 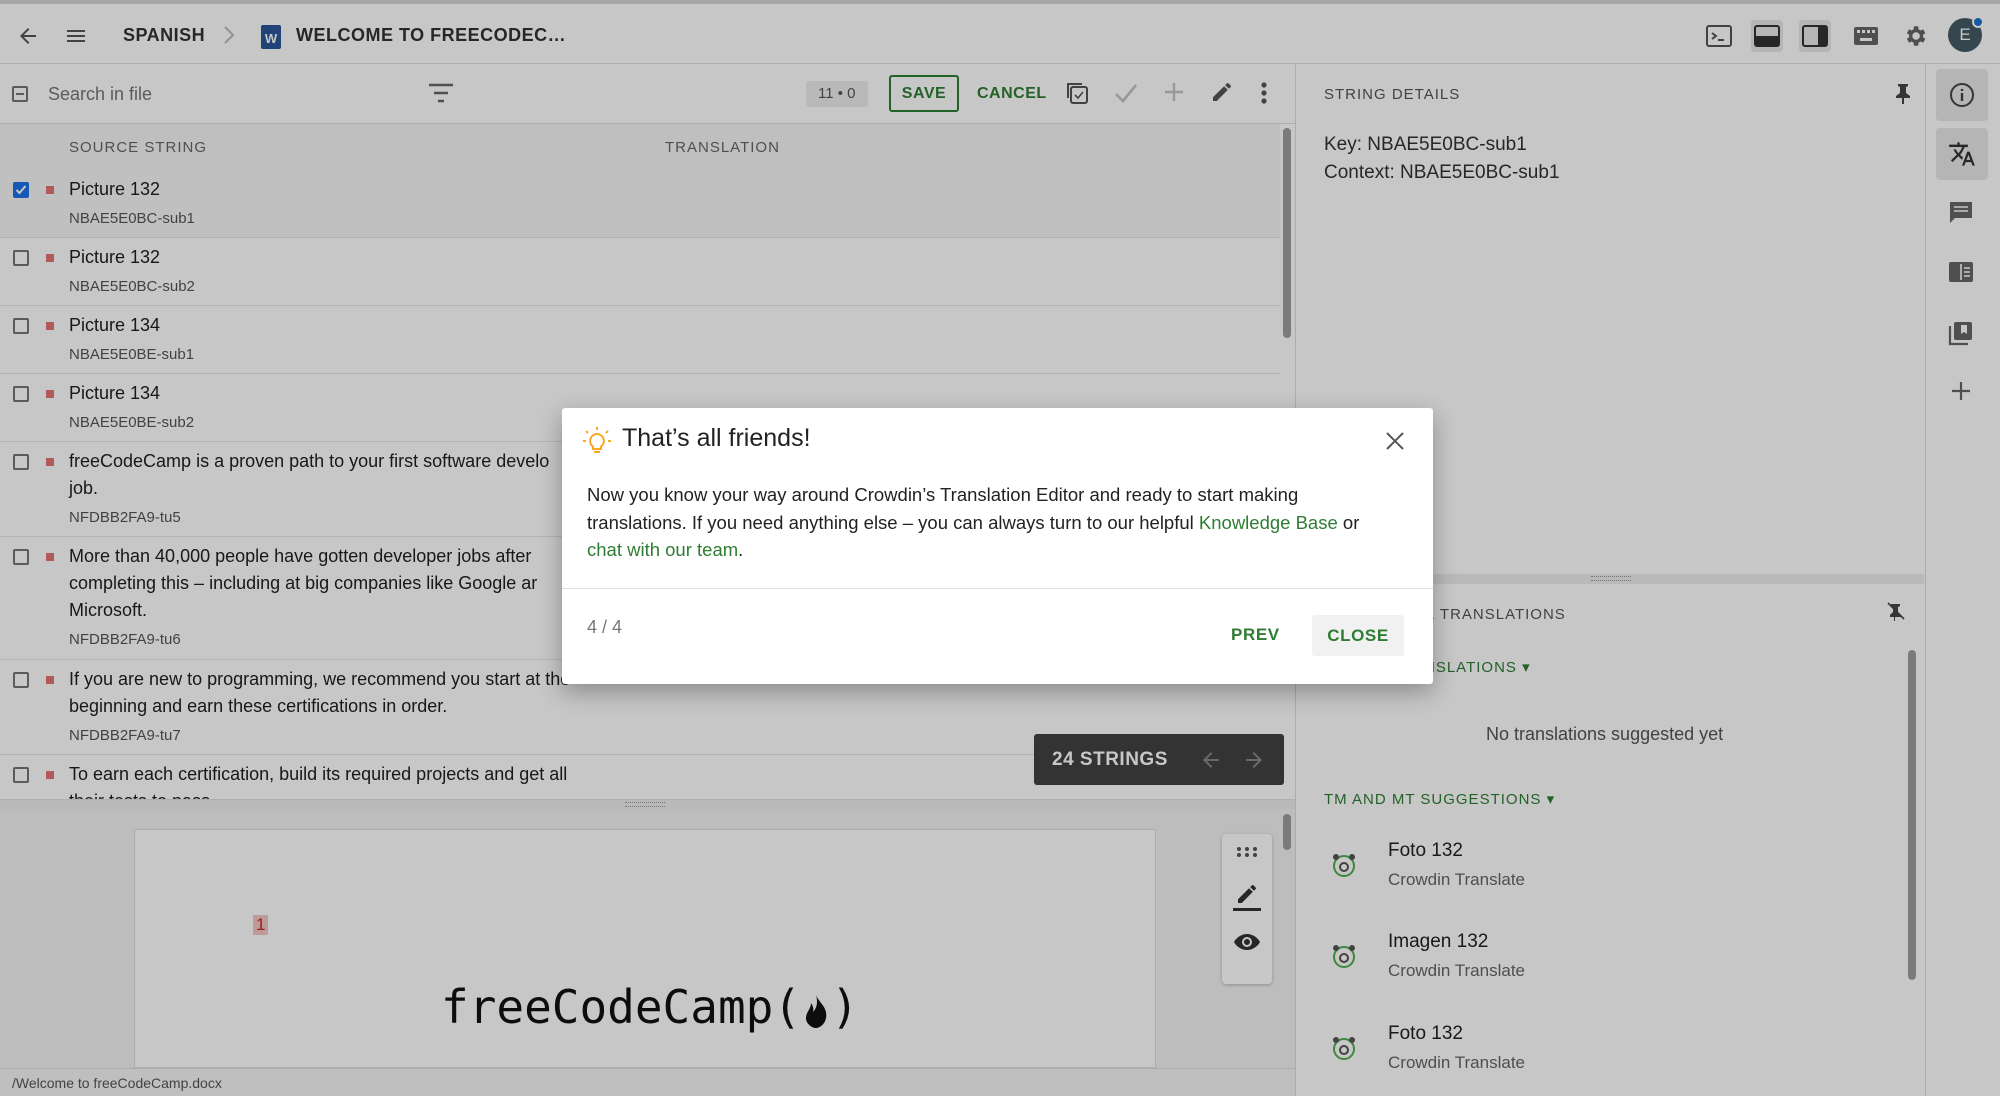 What do you see at coordinates (997, 588) in the screenshot?
I see `dialog-divider` at bounding box center [997, 588].